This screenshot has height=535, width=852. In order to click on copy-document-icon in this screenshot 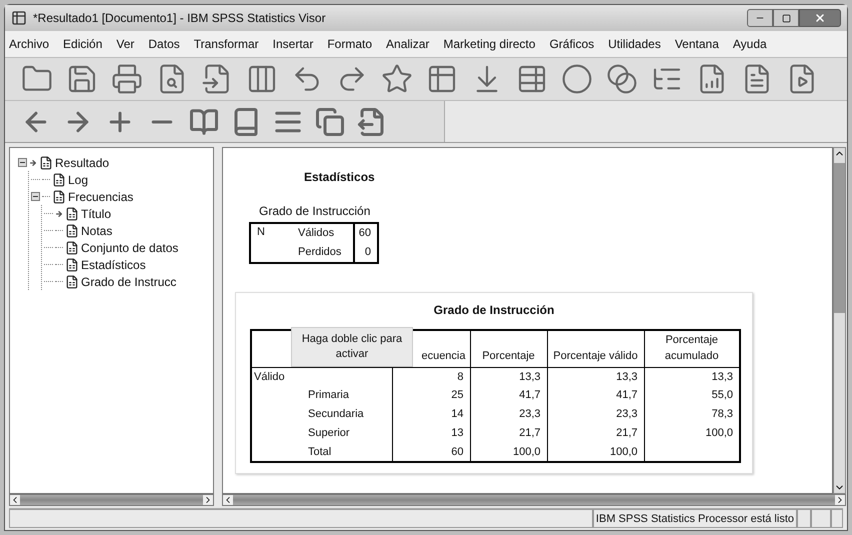, I will do `click(330, 121)`.